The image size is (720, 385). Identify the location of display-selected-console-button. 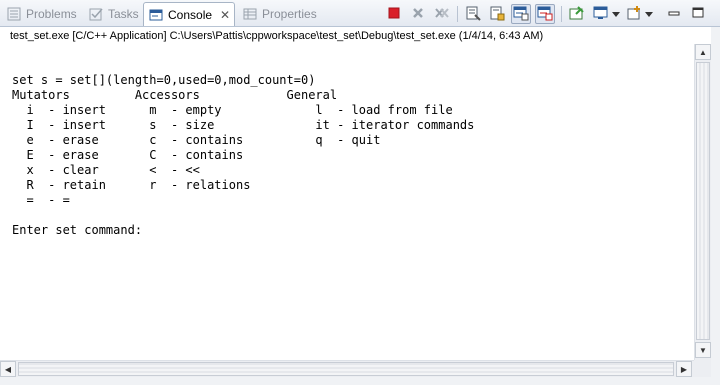
(601, 14).